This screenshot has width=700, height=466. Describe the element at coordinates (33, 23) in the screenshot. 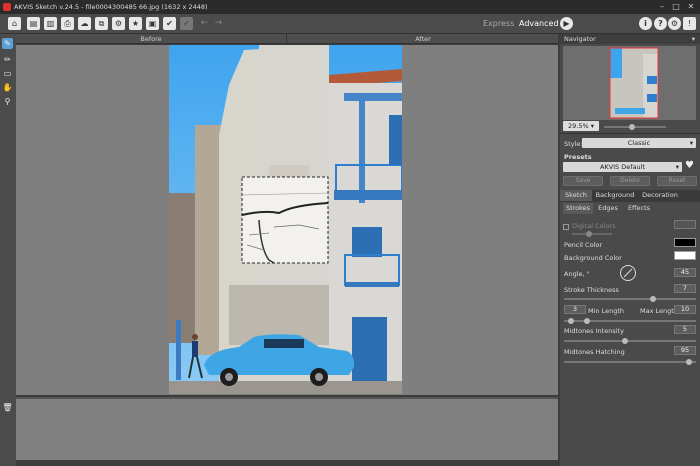

I see `open-file-icon: ▤` at that location.